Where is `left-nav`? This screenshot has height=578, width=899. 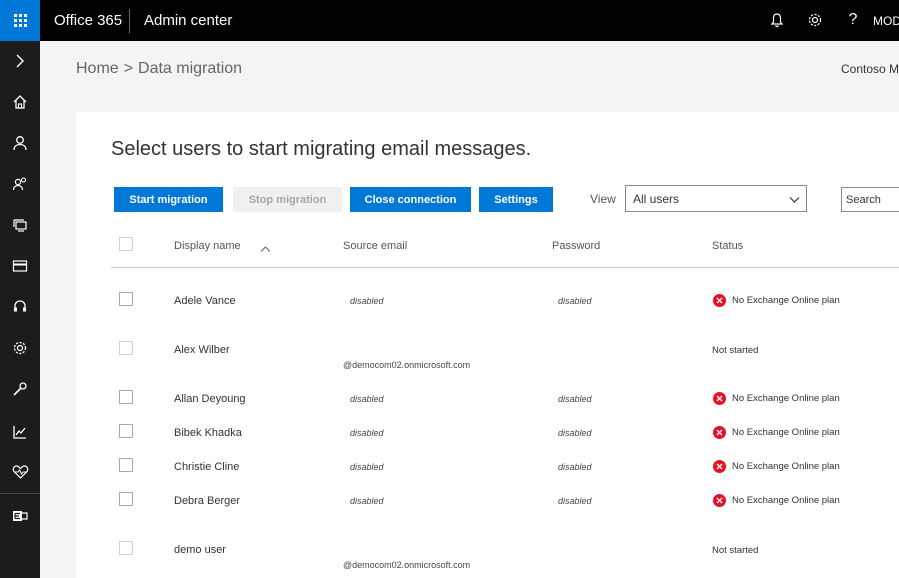 left-nav is located at coordinates (20, 309).